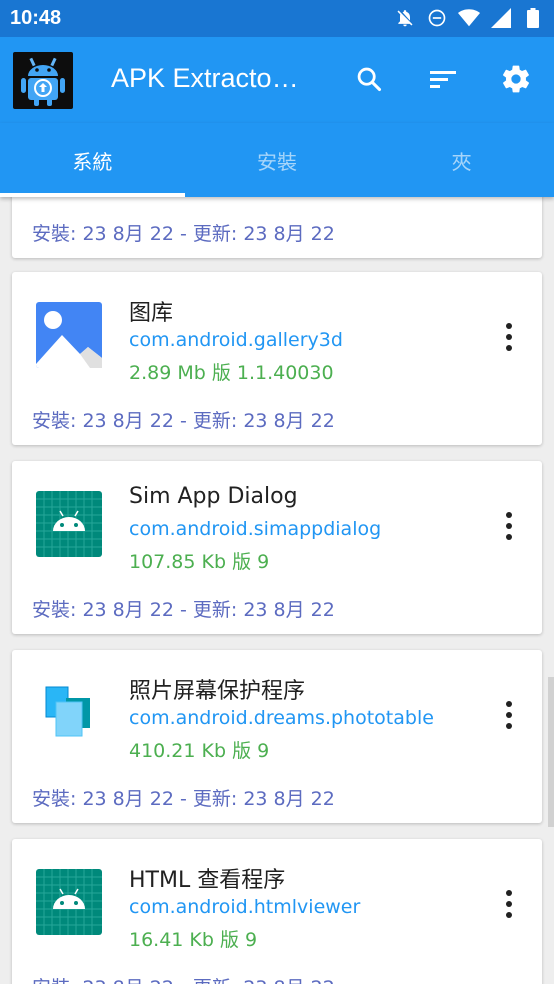  I want to click on tab-bar: 系統 安裝 夾, so click(277, 160).